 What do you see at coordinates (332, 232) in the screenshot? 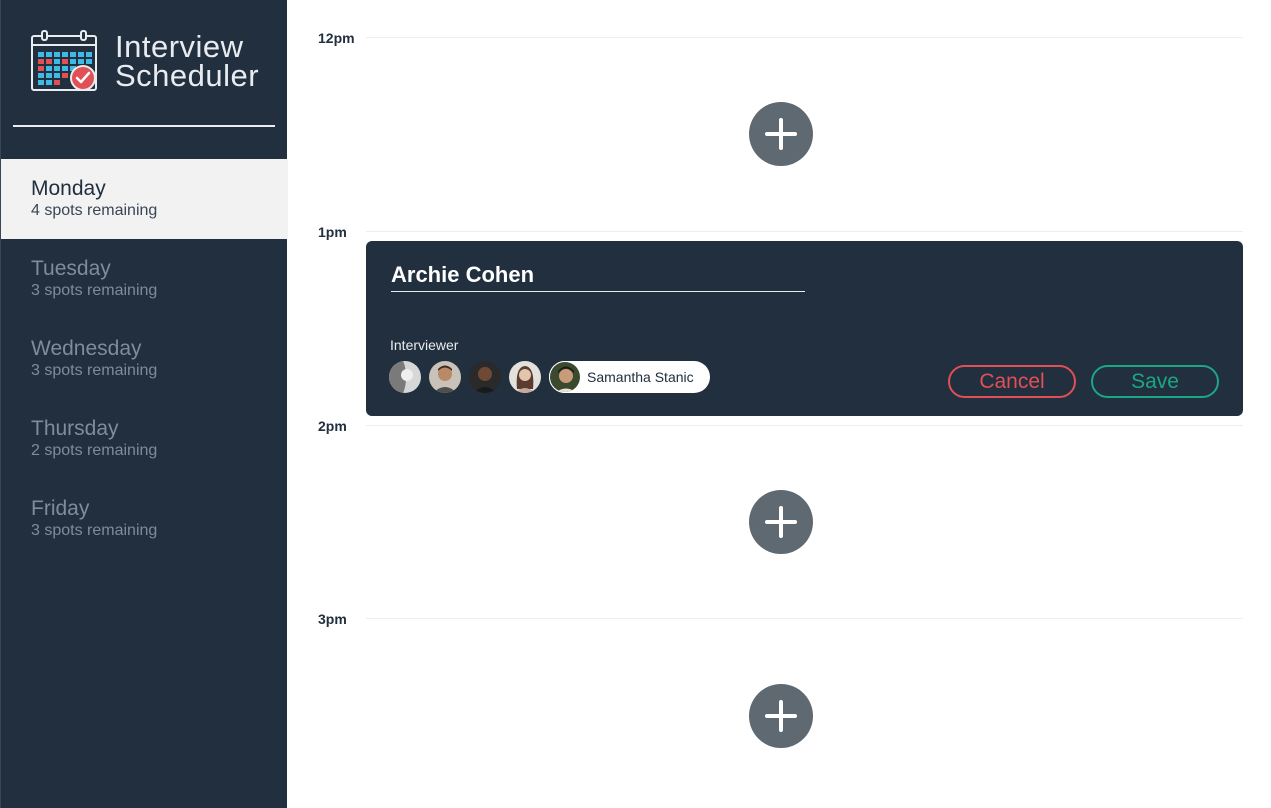
I see `time-label: 1pm` at bounding box center [332, 232].